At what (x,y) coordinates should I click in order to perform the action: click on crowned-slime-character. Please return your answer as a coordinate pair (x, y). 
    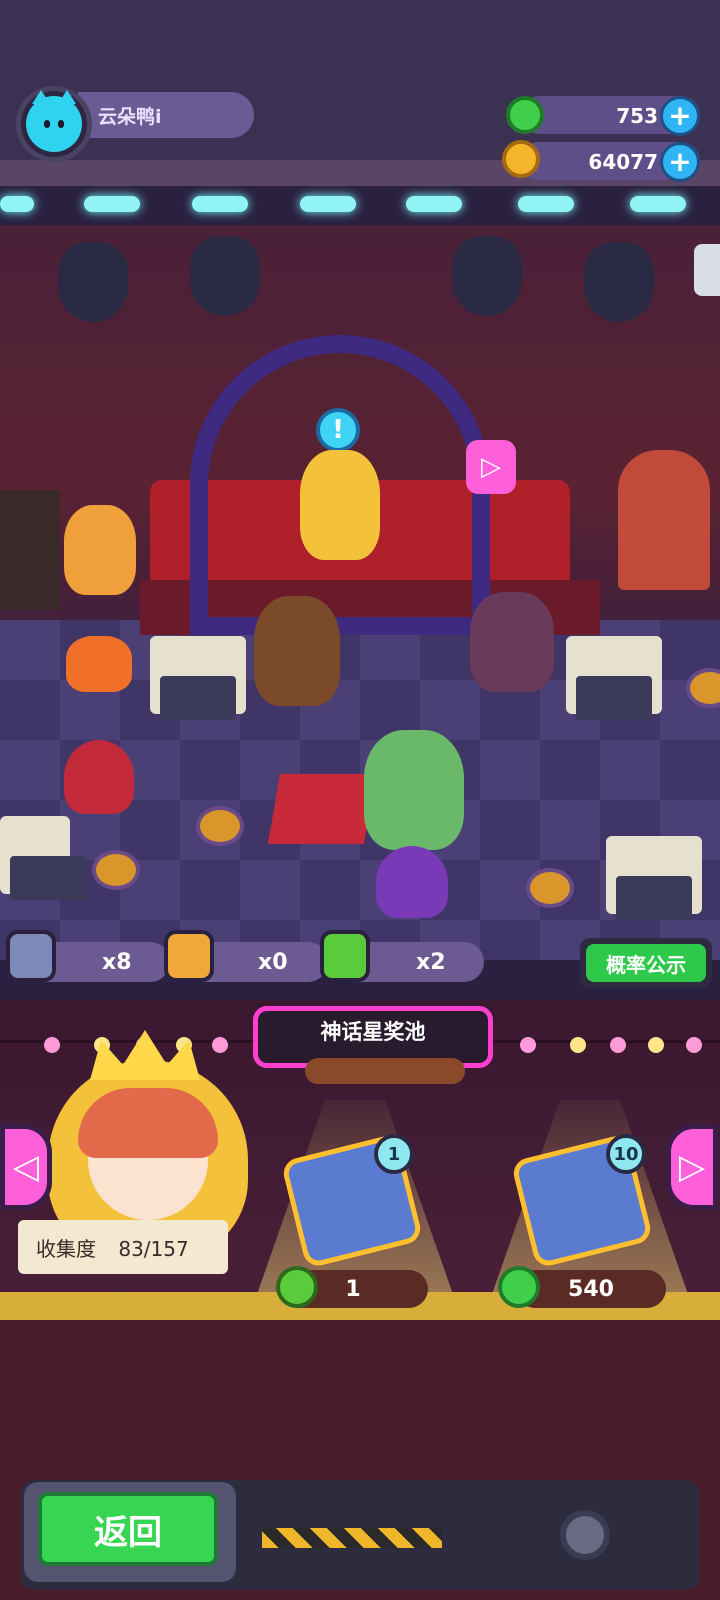
    Looking at the image, I should click on (99, 664).